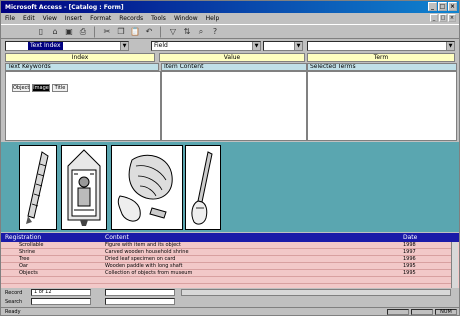 This screenshot has width=460, height=316. Describe the element at coordinates (50, 18) in the screenshot. I see `menu-view: View` at that location.